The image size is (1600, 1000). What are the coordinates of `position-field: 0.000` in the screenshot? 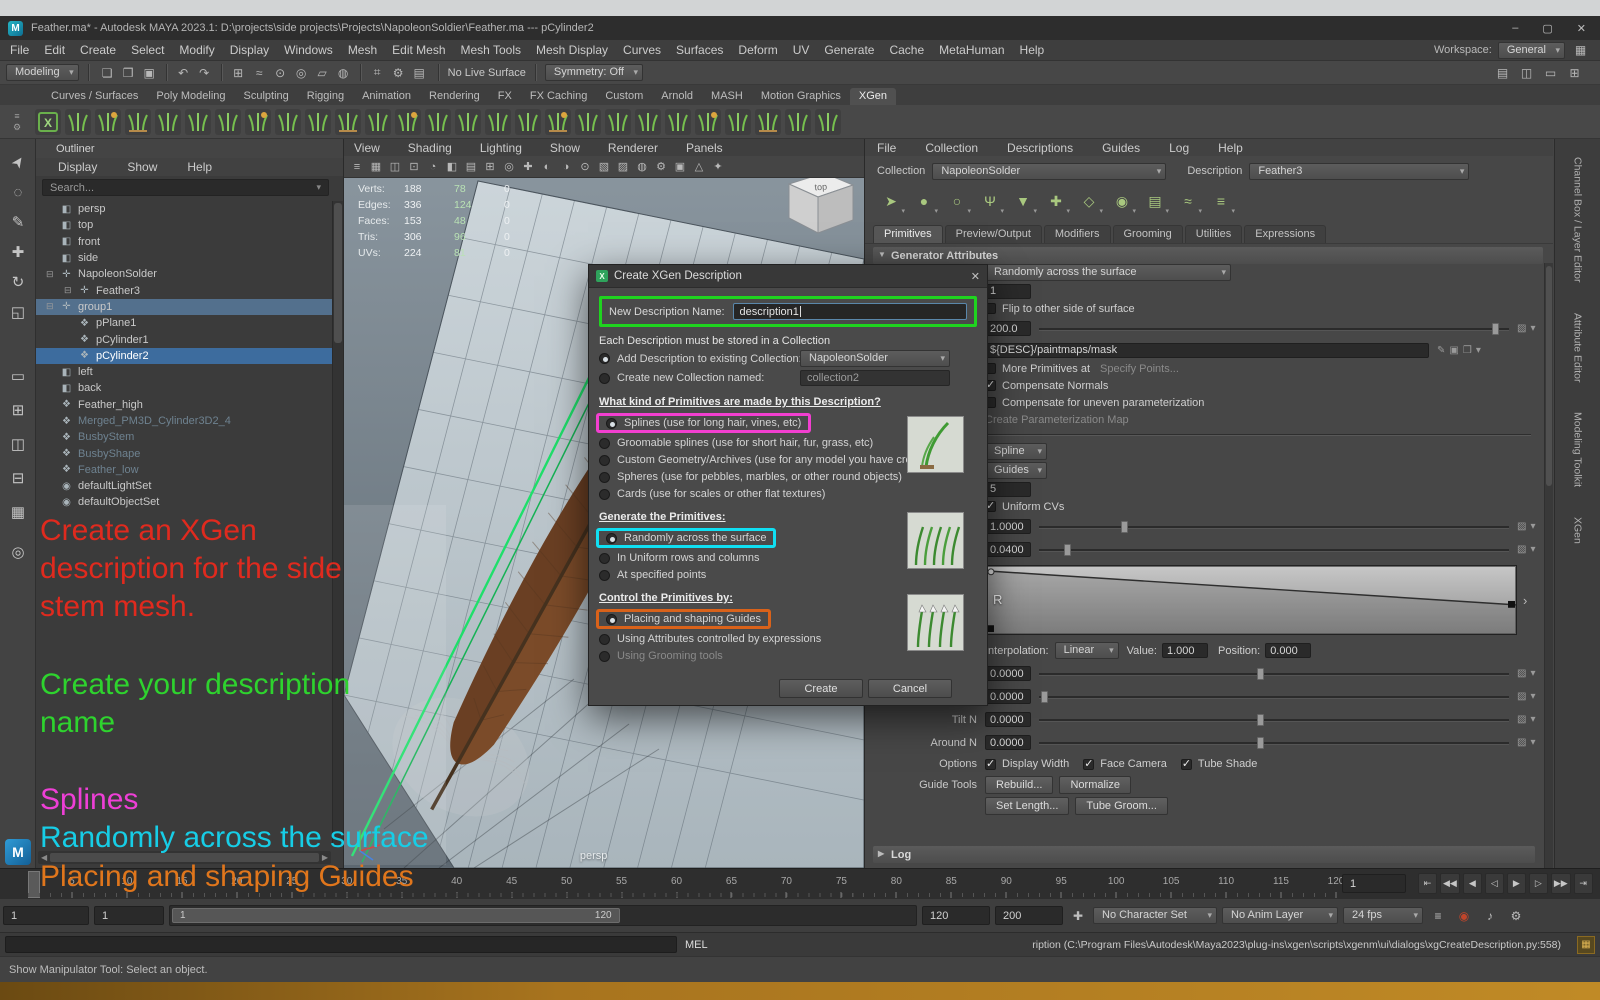 It's located at (1288, 650).